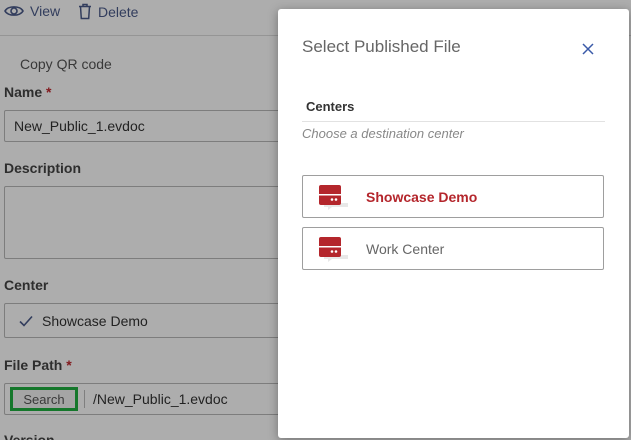 The image size is (631, 440). Describe the element at coordinates (453, 248) in the screenshot. I see `center-option-work-center: Work Center` at that location.